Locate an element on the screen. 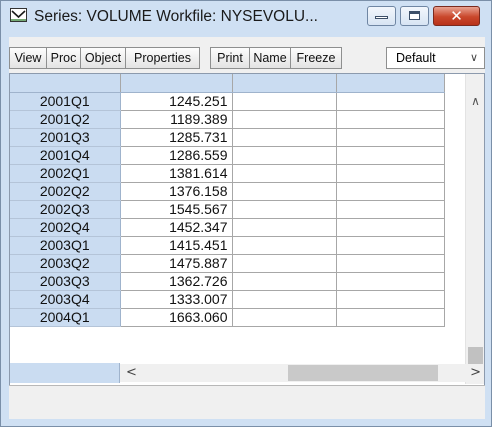  value-cell: 1333.007 is located at coordinates (176, 299).